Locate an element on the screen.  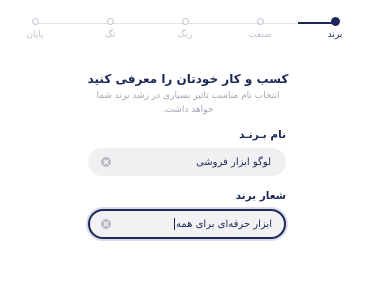
step-brand: برند is located at coordinates (335, 29).